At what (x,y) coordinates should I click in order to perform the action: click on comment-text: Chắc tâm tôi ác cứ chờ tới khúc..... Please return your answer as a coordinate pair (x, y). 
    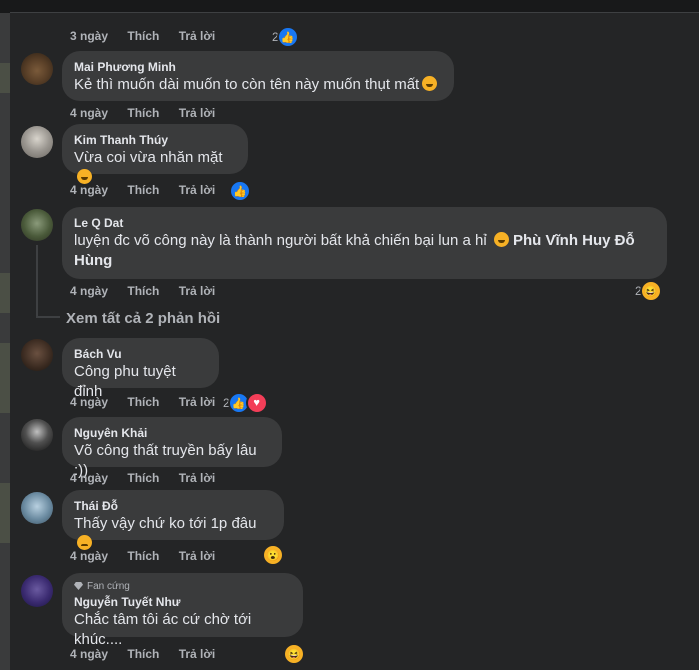
    Looking at the image, I should click on (163, 629).